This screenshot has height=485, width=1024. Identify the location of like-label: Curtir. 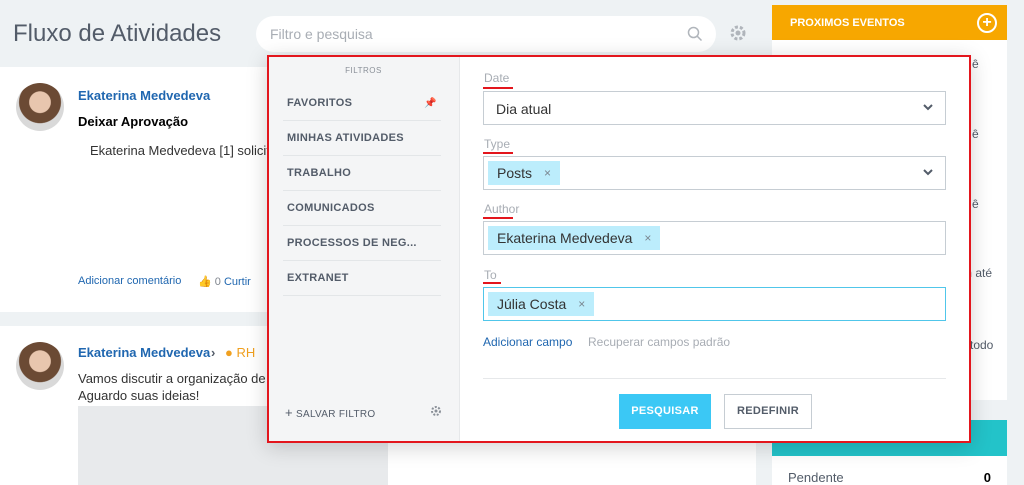
(237, 282).